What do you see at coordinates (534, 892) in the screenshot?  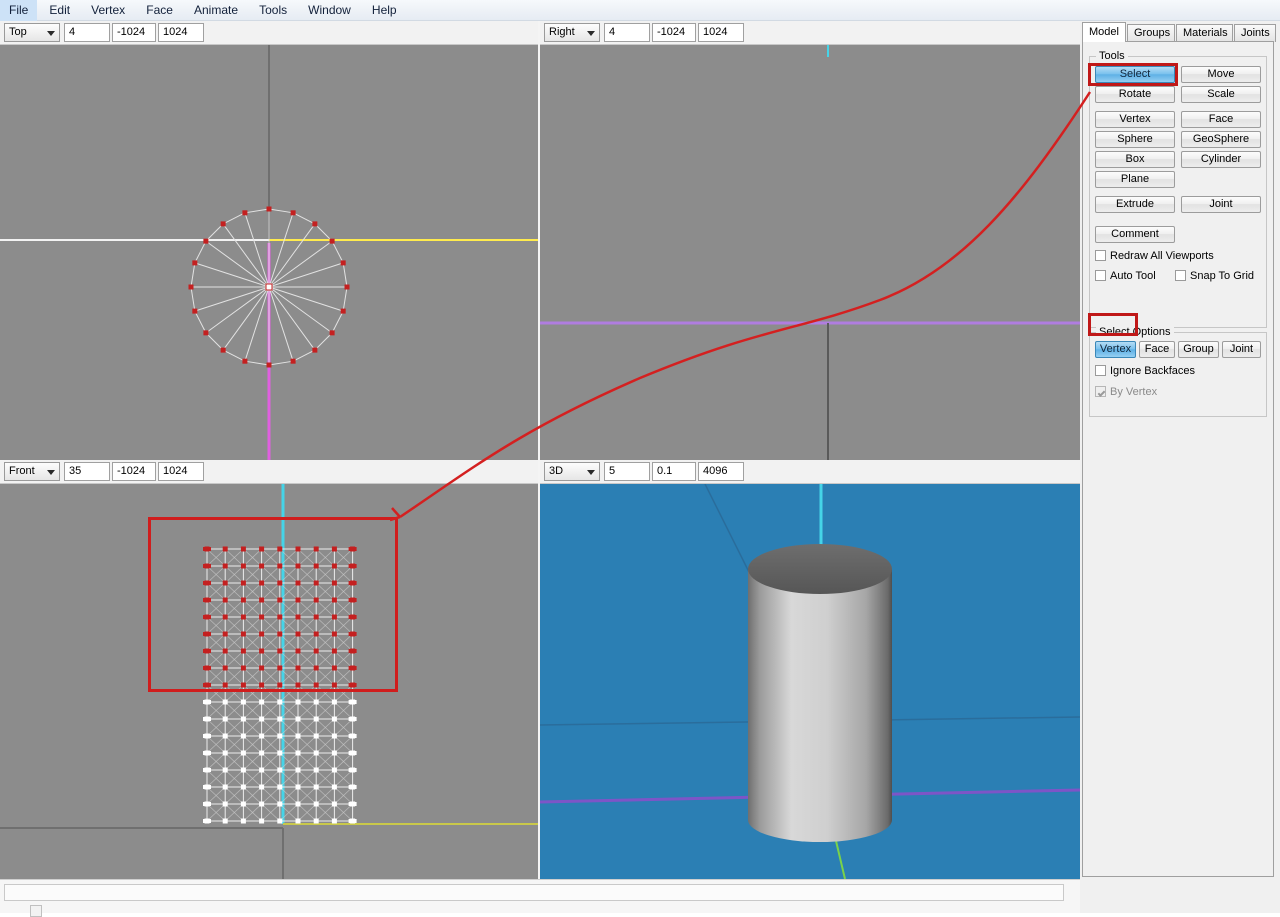 I see `status-message` at bounding box center [534, 892].